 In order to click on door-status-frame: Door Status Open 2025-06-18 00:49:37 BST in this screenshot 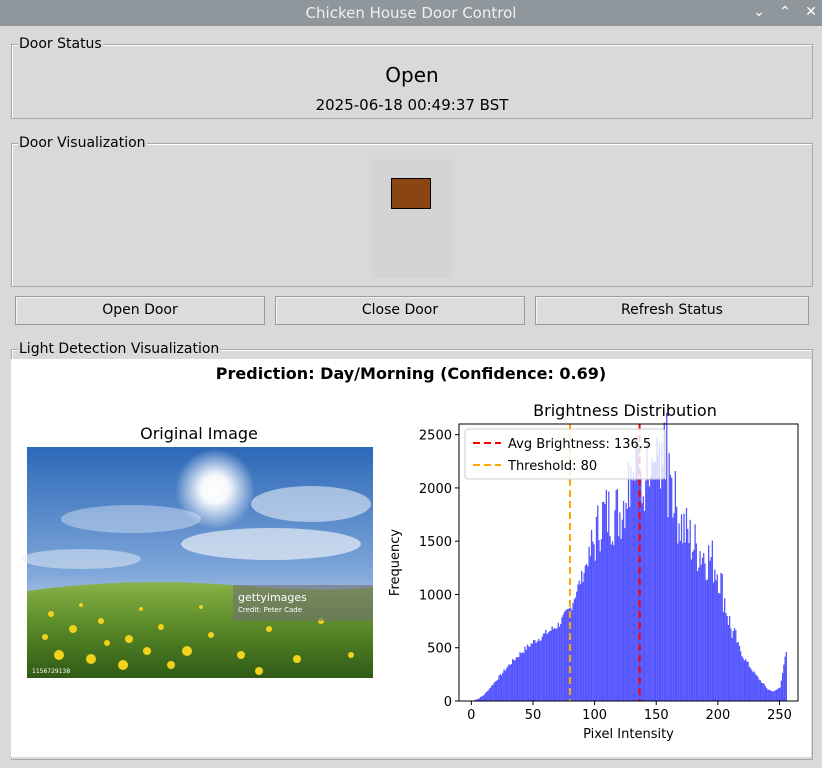, I will do `click(412, 77)`.